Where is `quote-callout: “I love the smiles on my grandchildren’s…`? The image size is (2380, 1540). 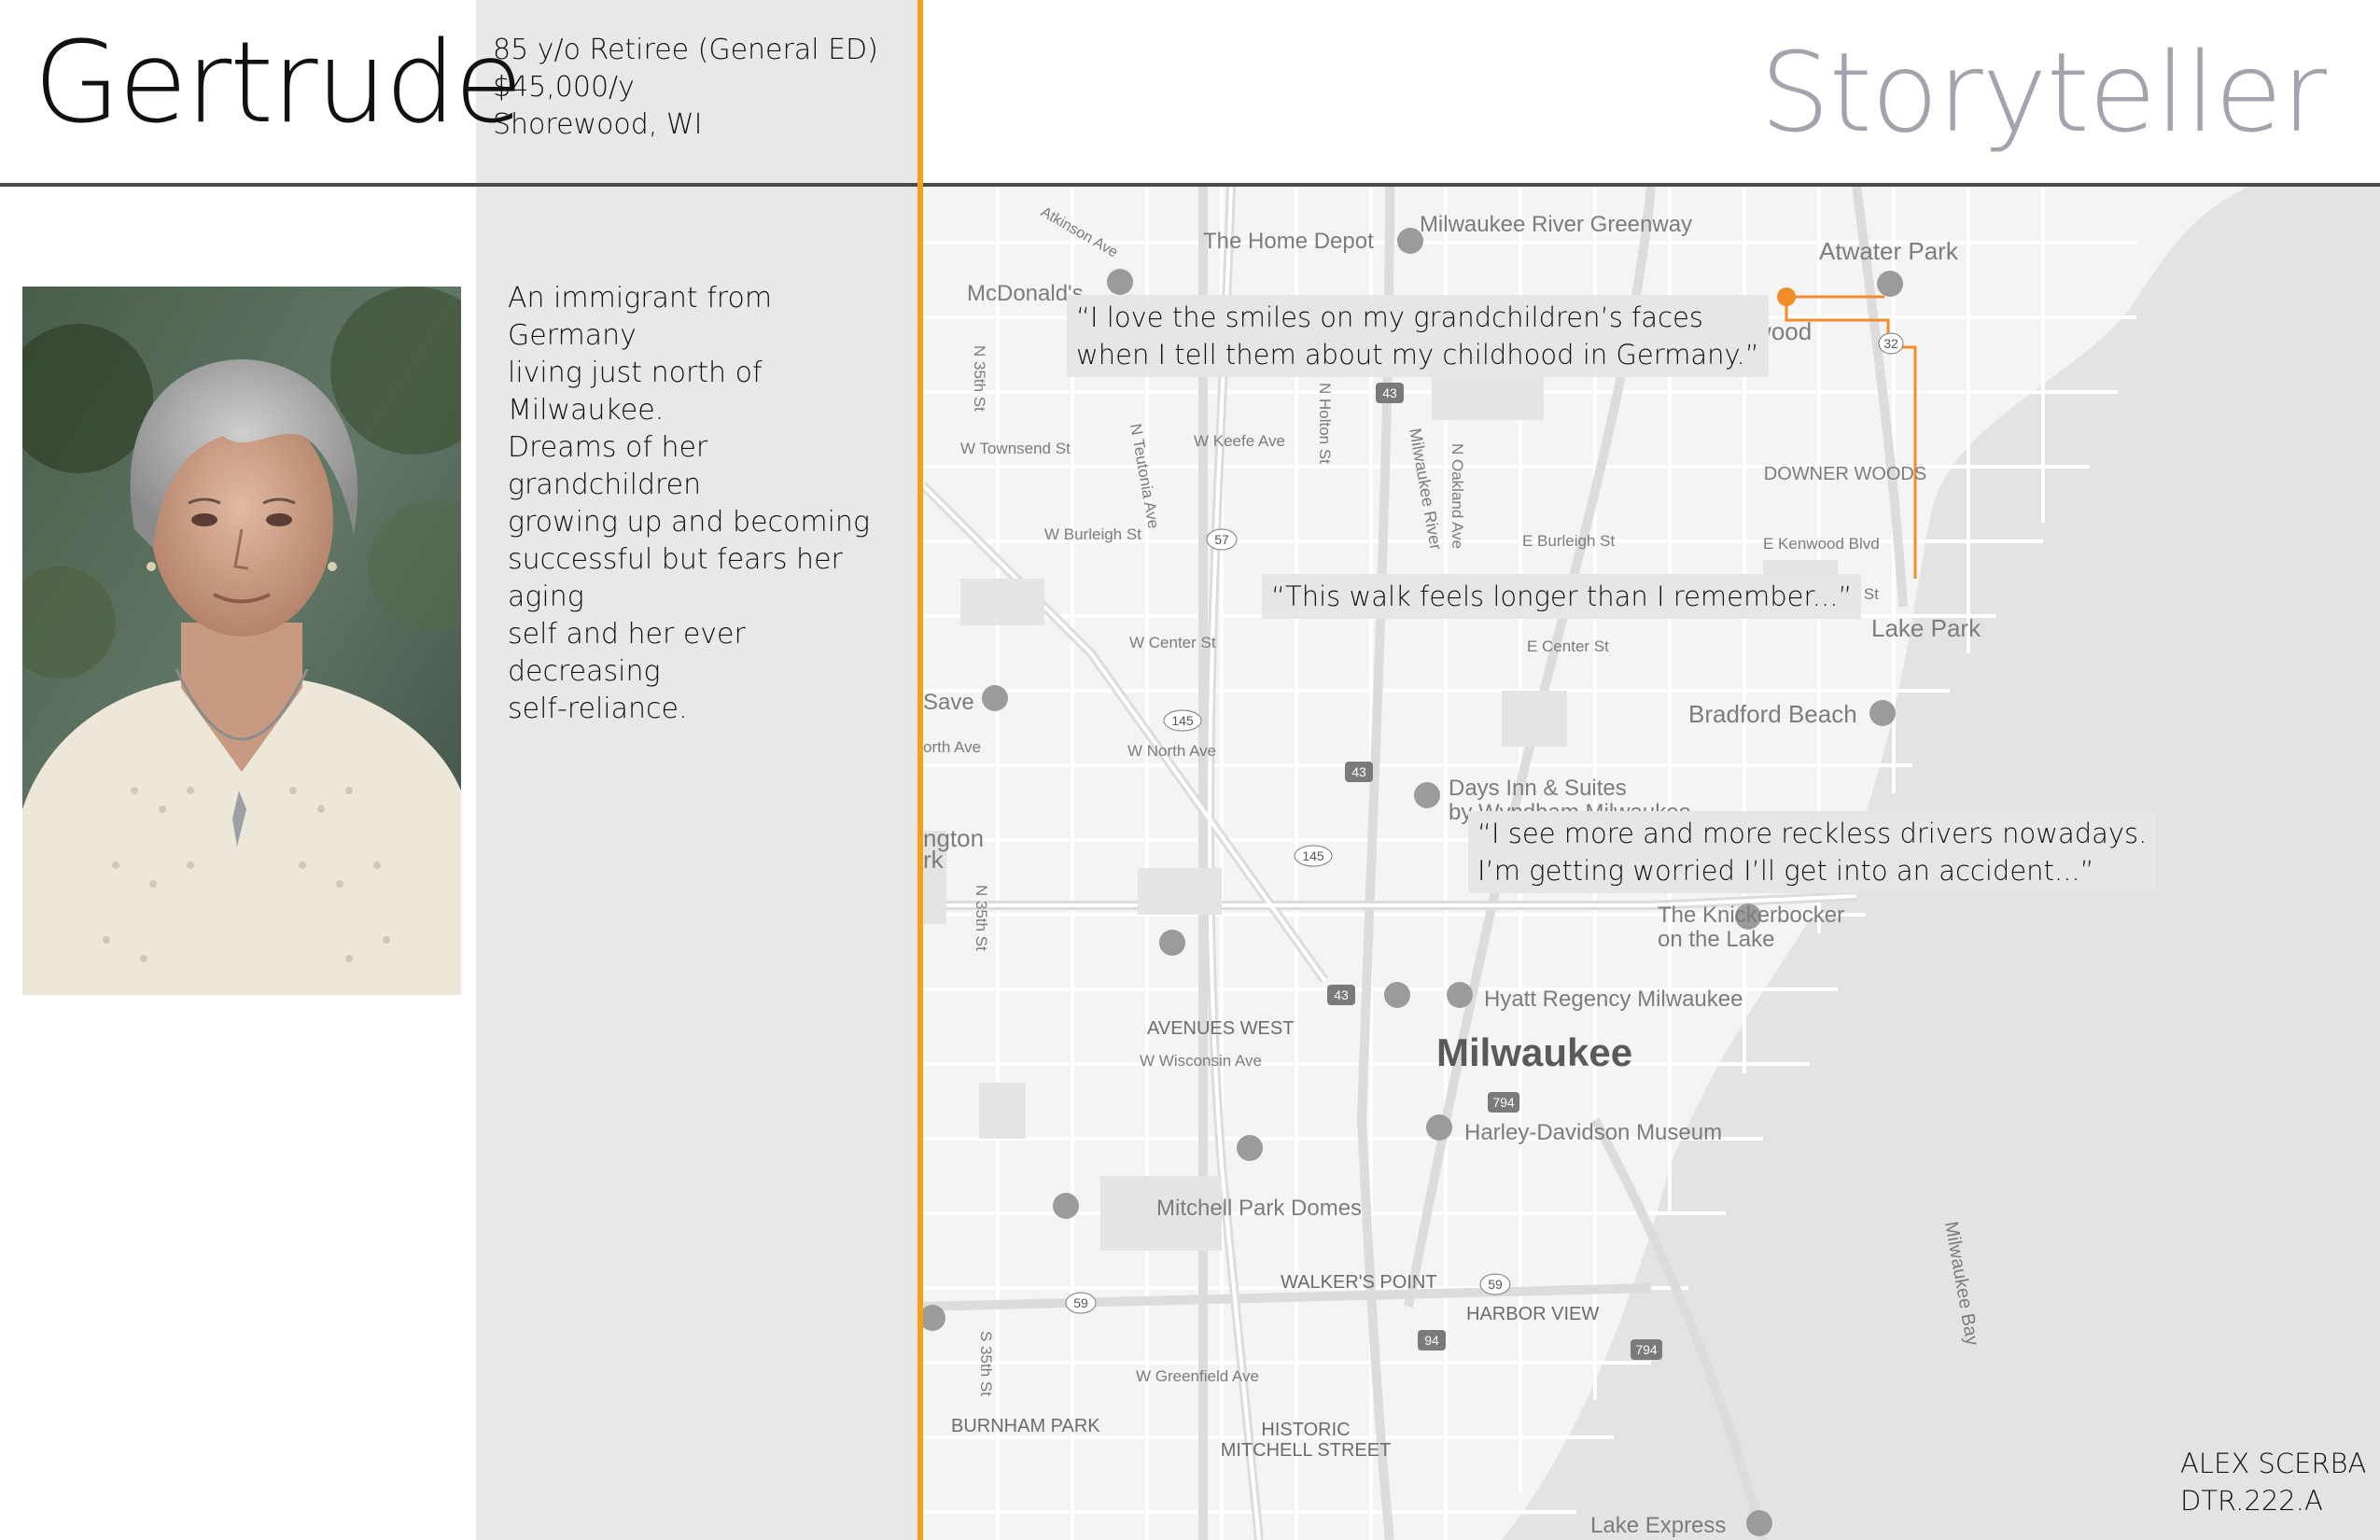 quote-callout: “I love the smiles on my grandchildren’s… is located at coordinates (1418, 336).